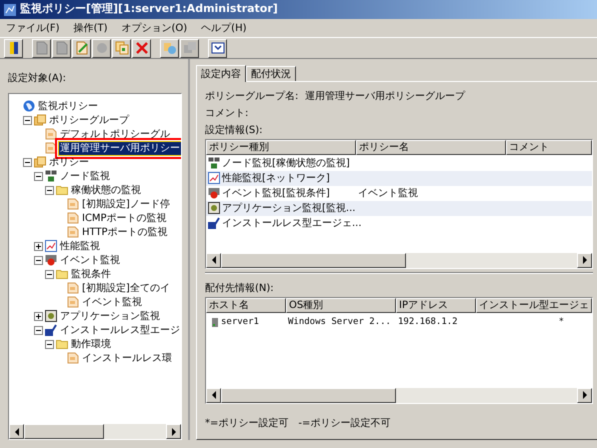 Image resolution: width=597 pixels, height=448 pixels. I want to click on policy-row: 性能監視[ネットワーク], so click(399, 178).